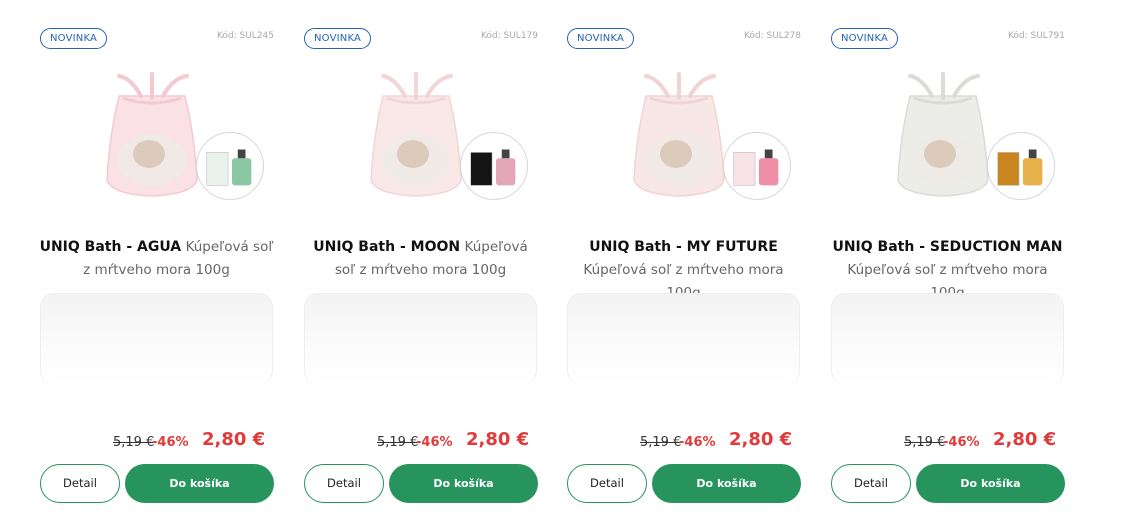 The image size is (1130, 531). I want to click on product-code: Kód: SUL245, so click(245, 36).